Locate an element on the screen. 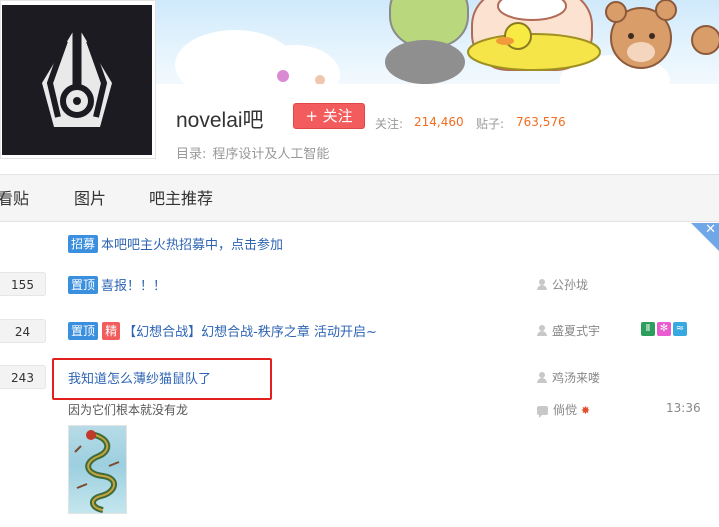 This screenshot has height=527, width=719. reply-count: 24 is located at coordinates (23, 331).